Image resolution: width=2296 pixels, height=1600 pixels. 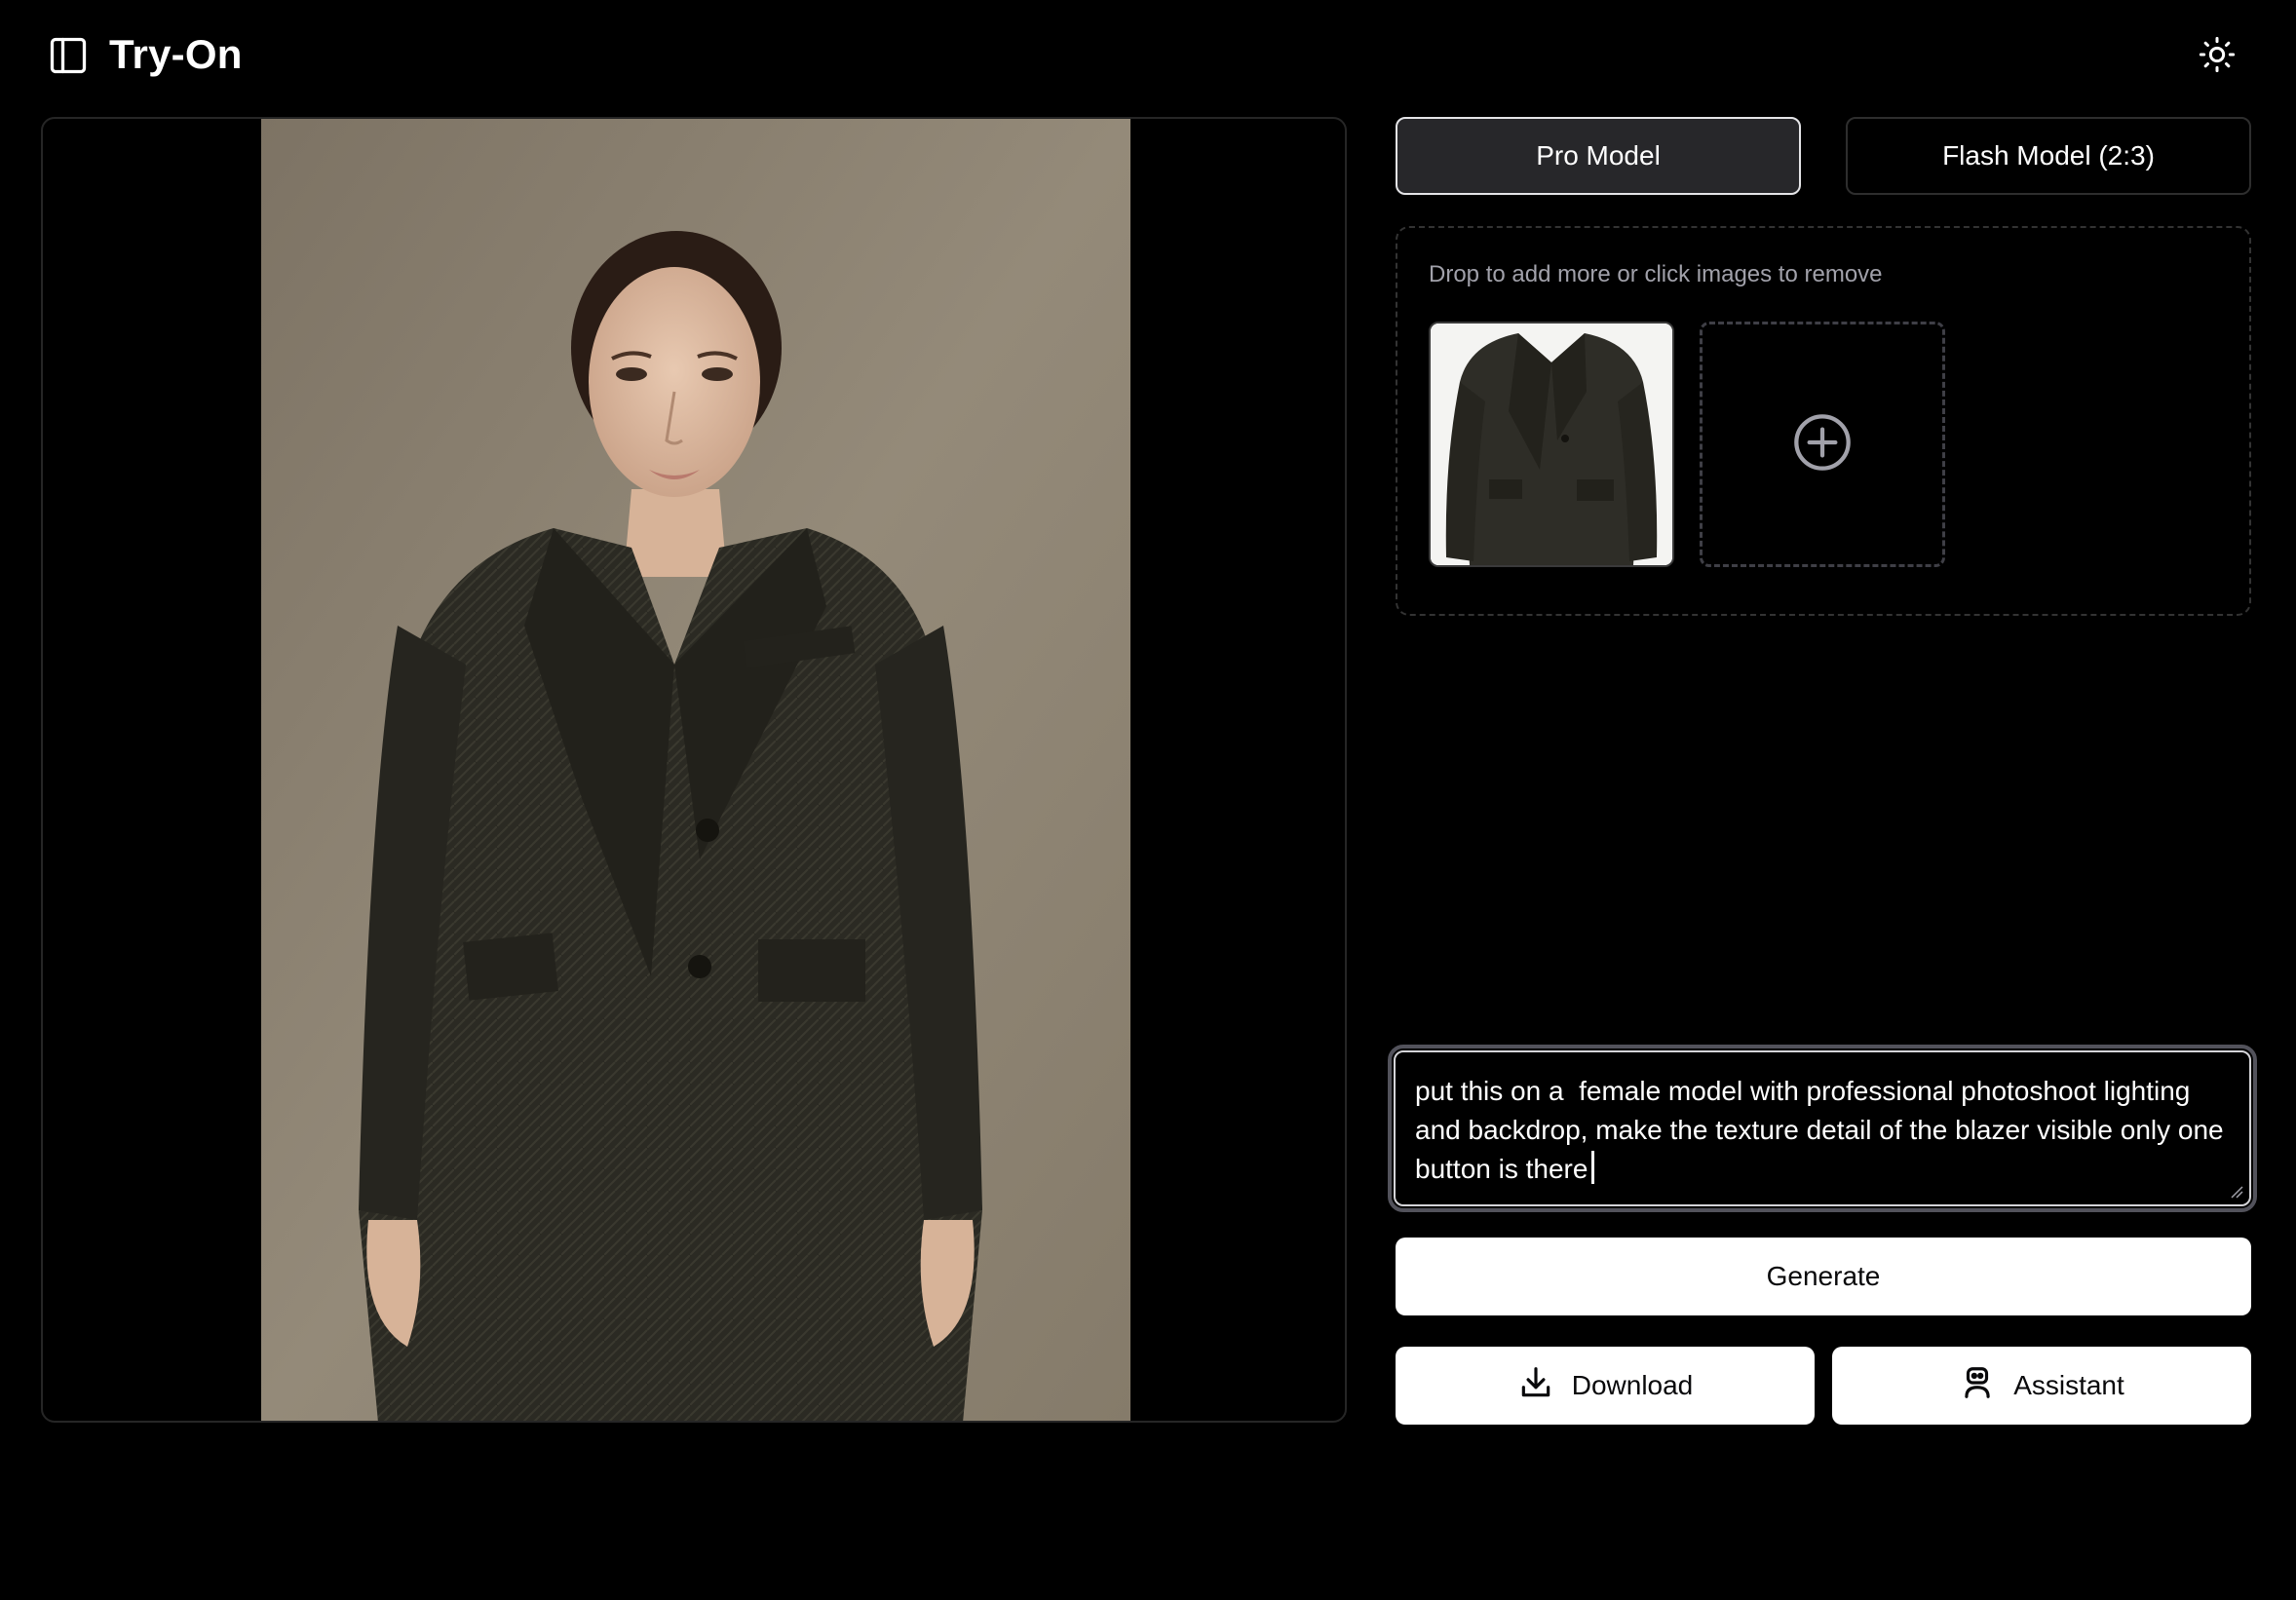 I want to click on assistant-button: Assistant, so click(x=2041, y=1386).